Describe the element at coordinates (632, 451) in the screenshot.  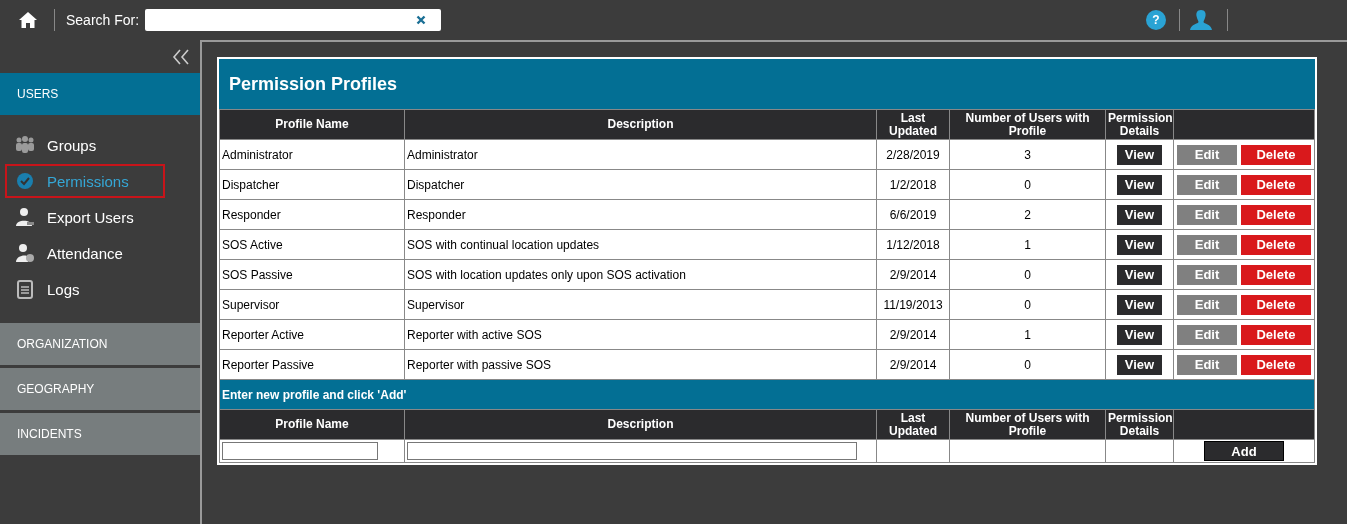
I see `description-input` at that location.